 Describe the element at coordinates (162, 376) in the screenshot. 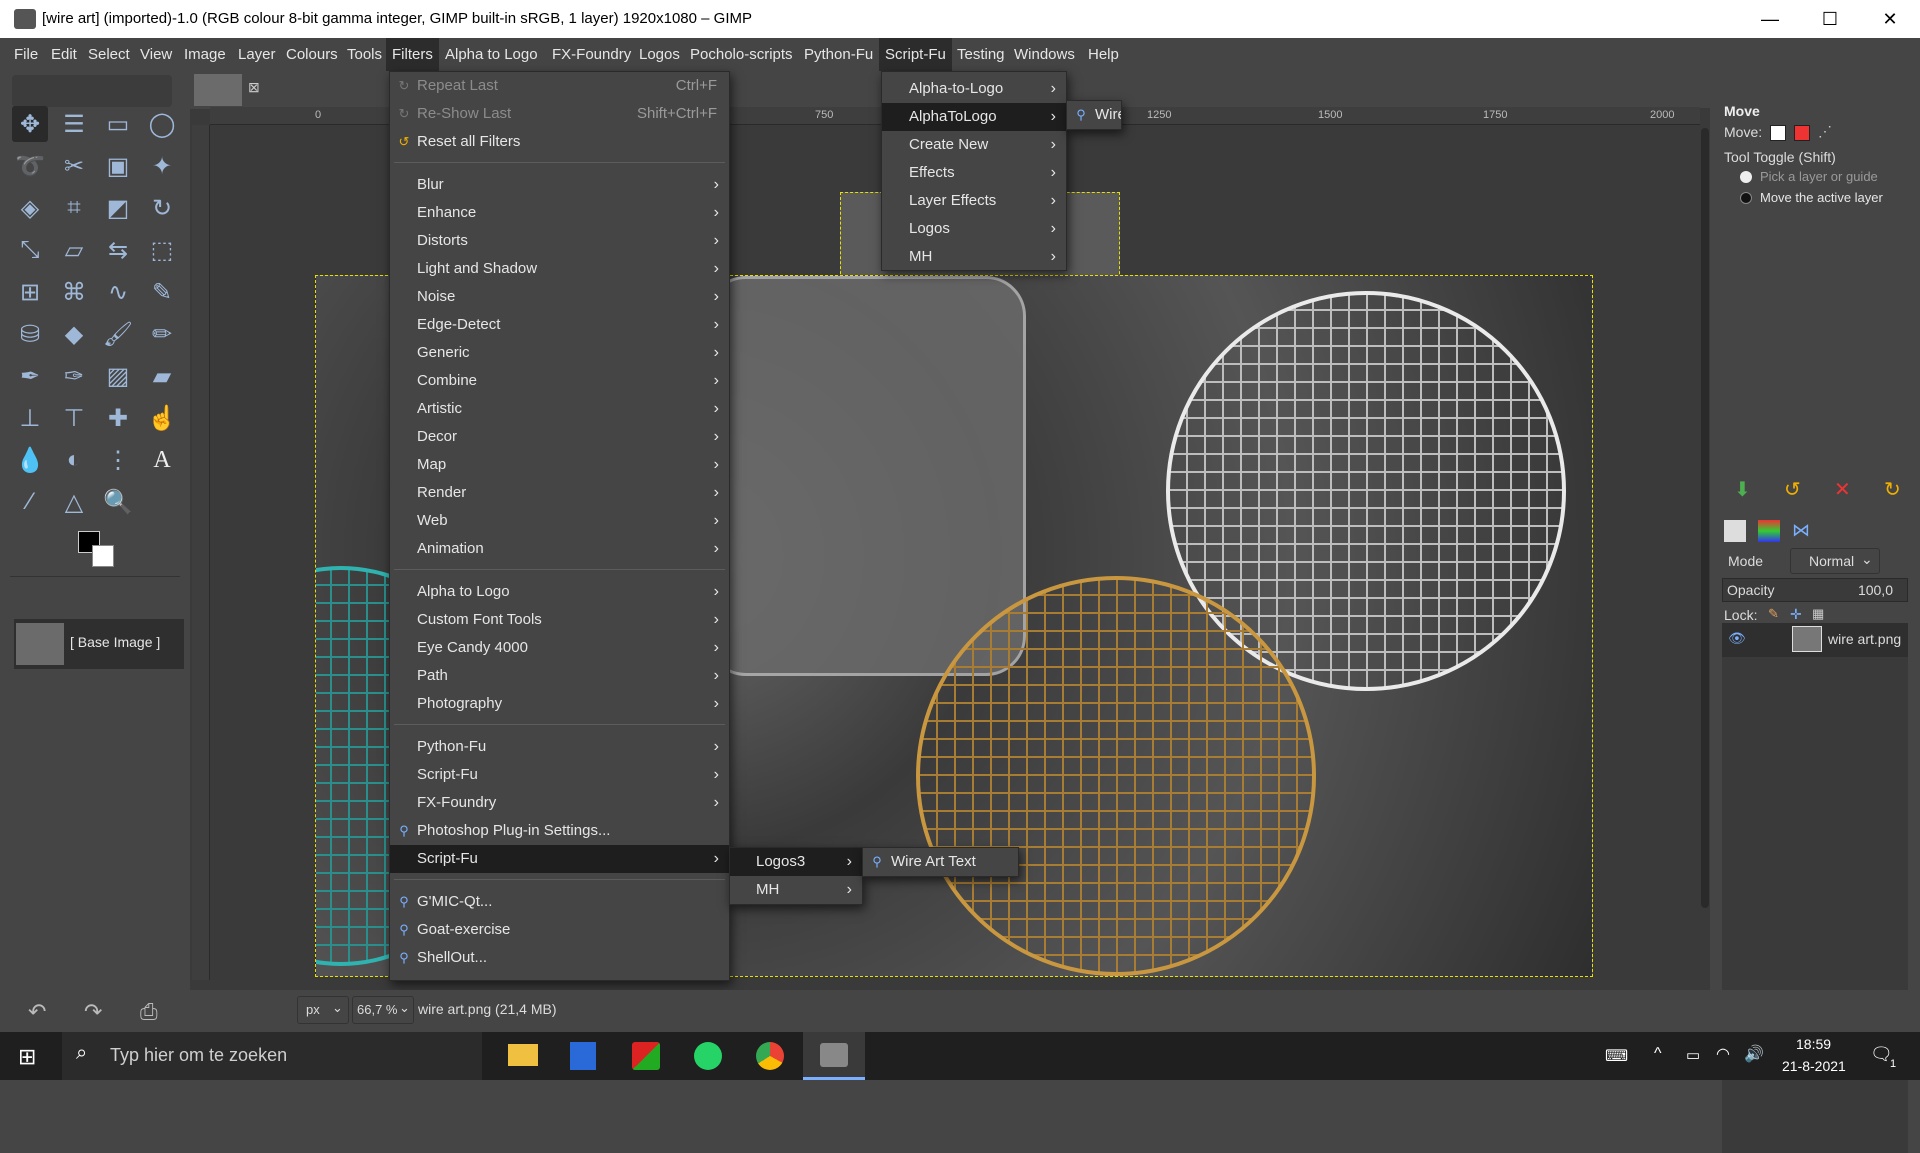

I see `eraser-icon: ▰` at that location.